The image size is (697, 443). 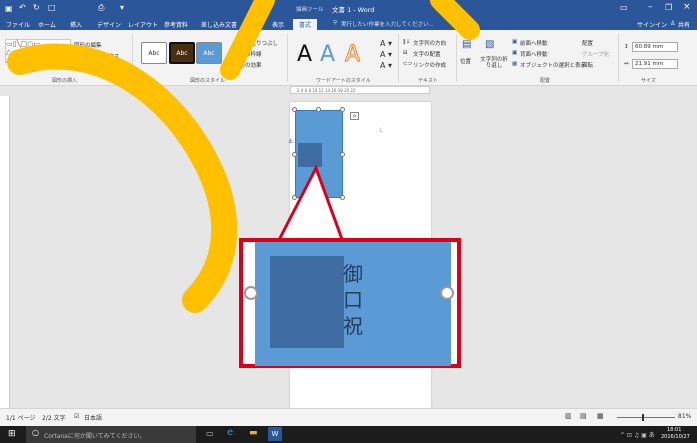 I want to click on print-layout-icon: ▤, so click(x=583, y=416).